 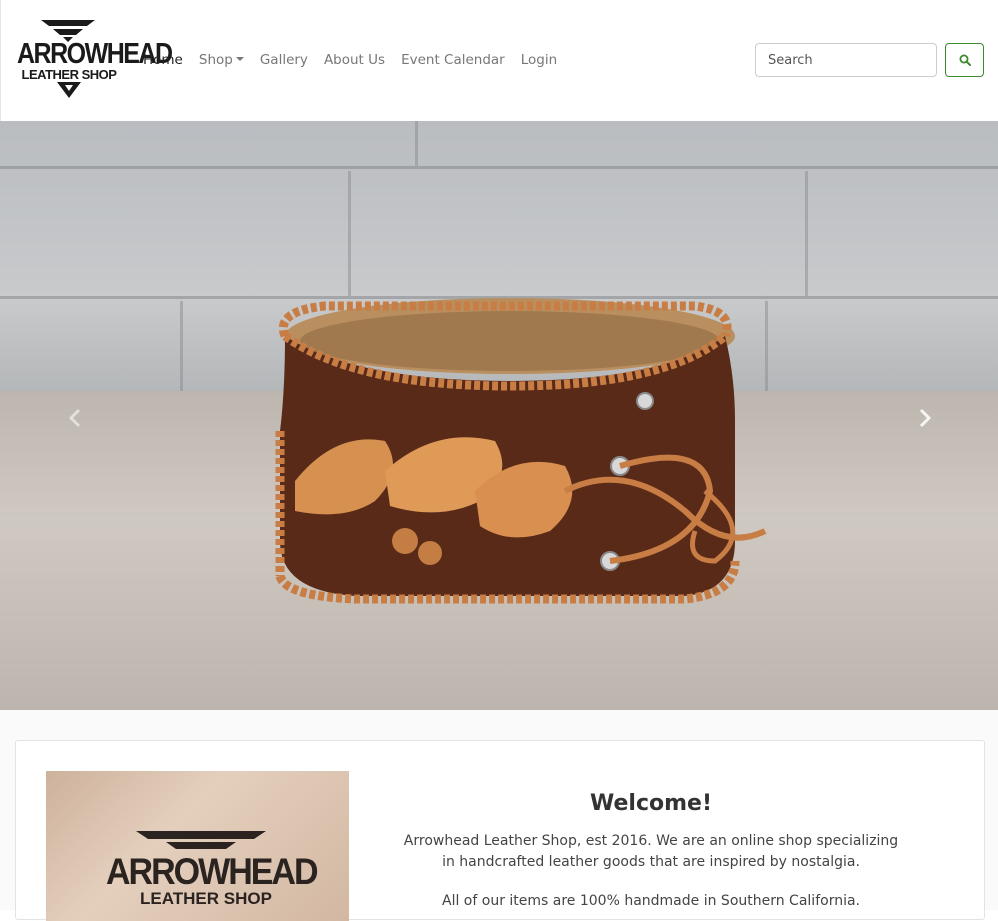 What do you see at coordinates (846, 60) in the screenshot?
I see `search-input` at bounding box center [846, 60].